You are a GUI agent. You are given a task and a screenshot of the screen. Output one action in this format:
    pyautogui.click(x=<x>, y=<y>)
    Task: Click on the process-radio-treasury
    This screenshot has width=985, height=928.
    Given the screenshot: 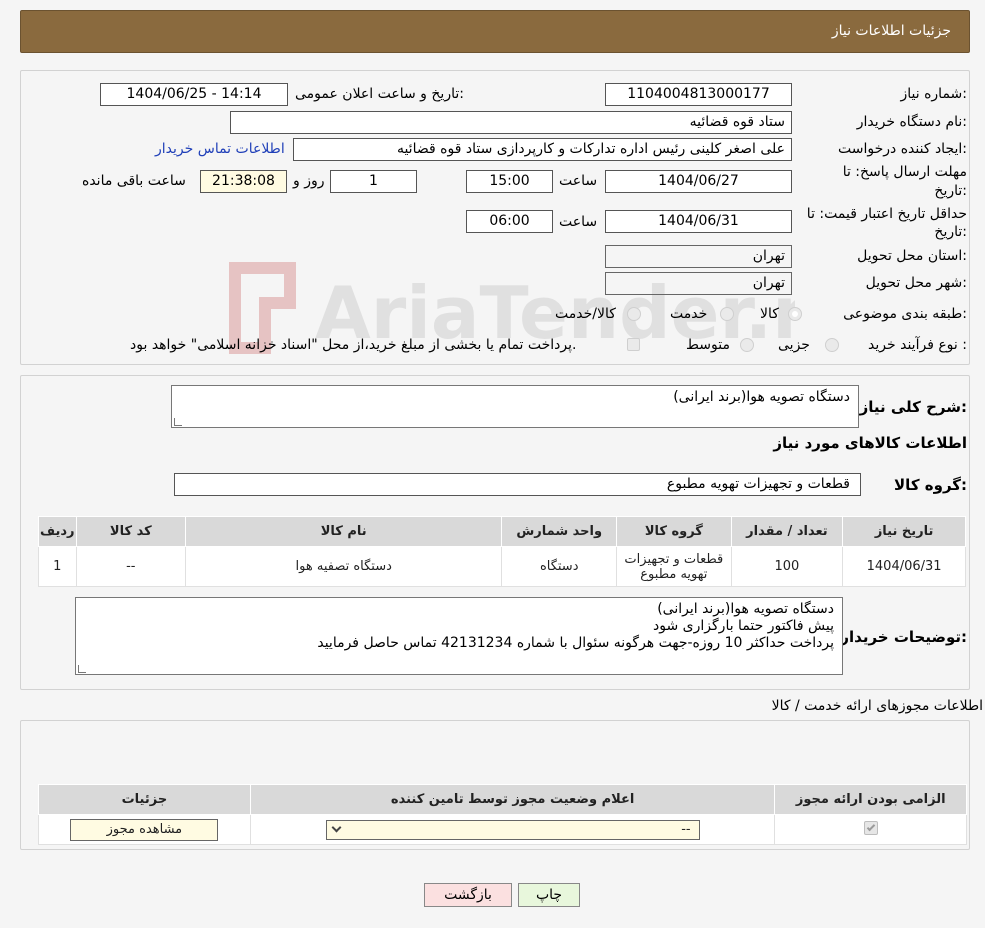 What is the action you would take?
    pyautogui.click(x=633, y=344)
    